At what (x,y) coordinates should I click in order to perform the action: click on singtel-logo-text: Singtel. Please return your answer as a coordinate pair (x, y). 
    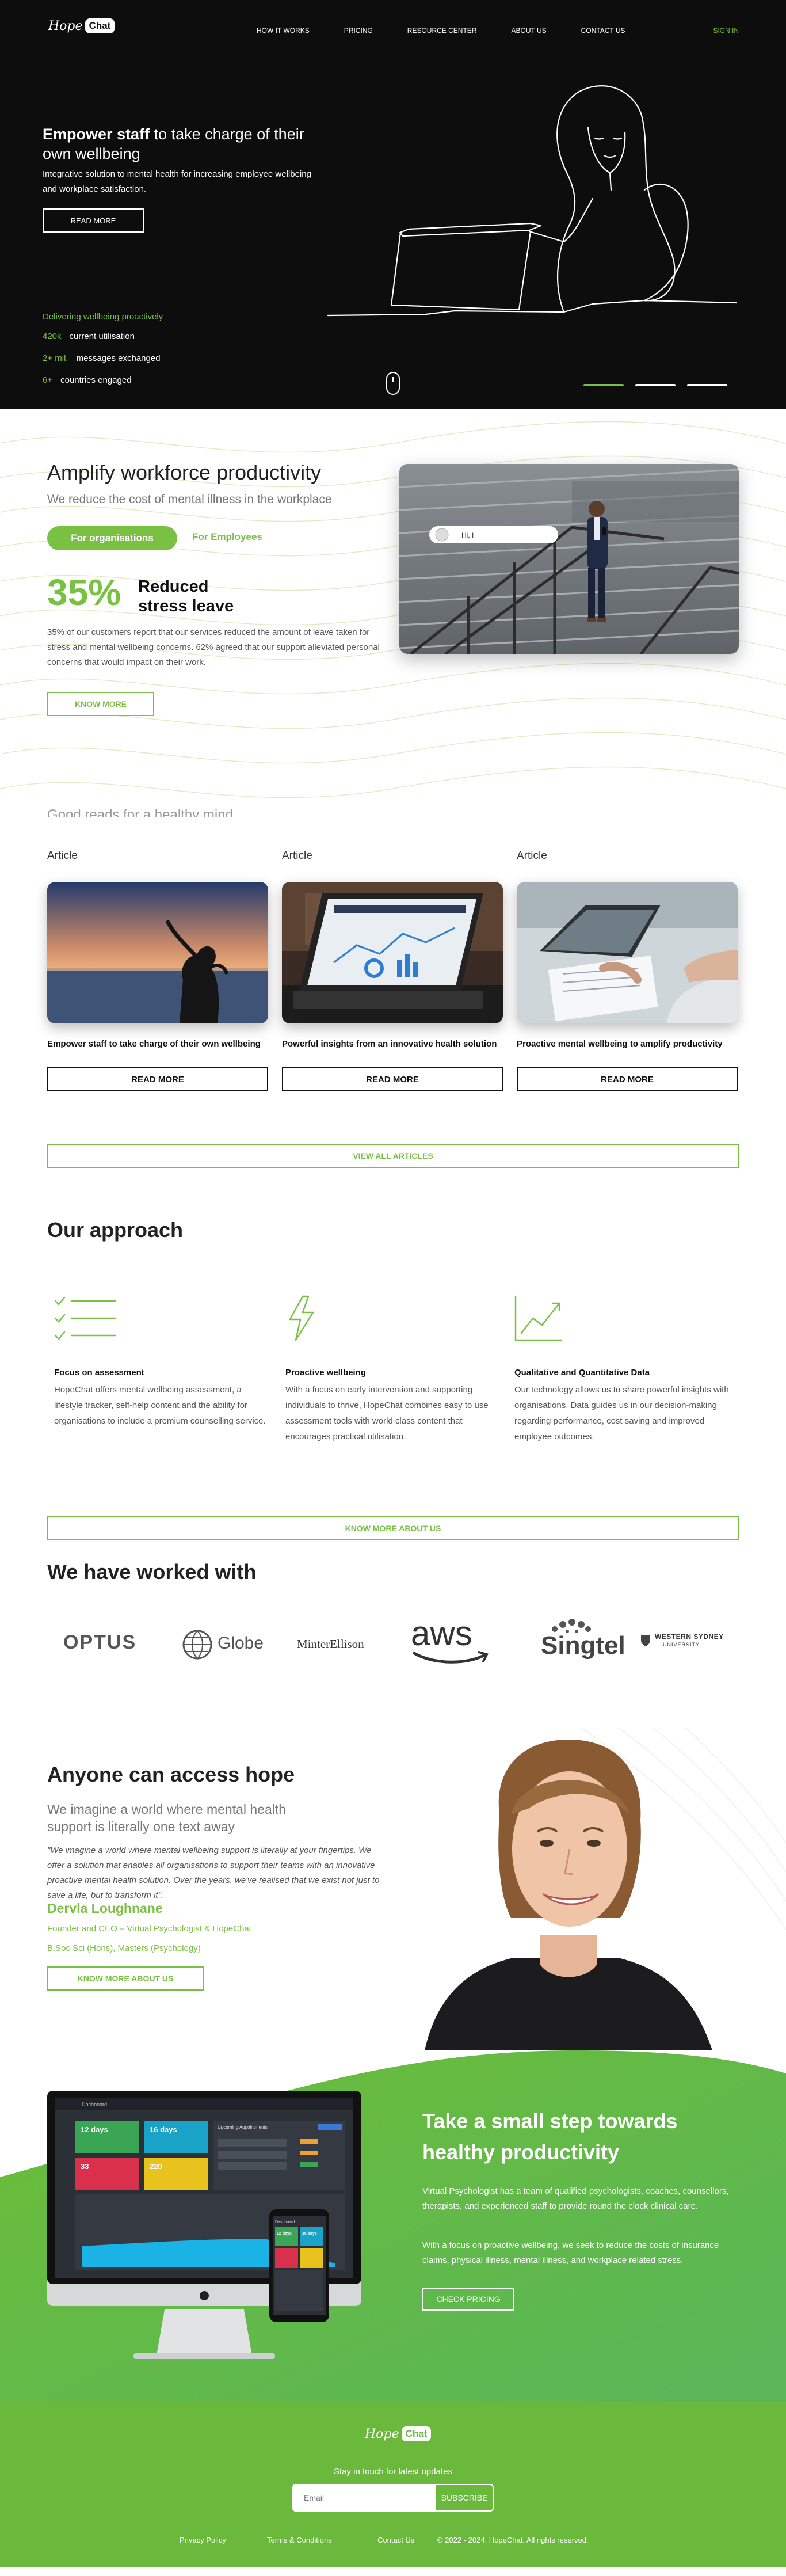
    Looking at the image, I should click on (583, 1646).